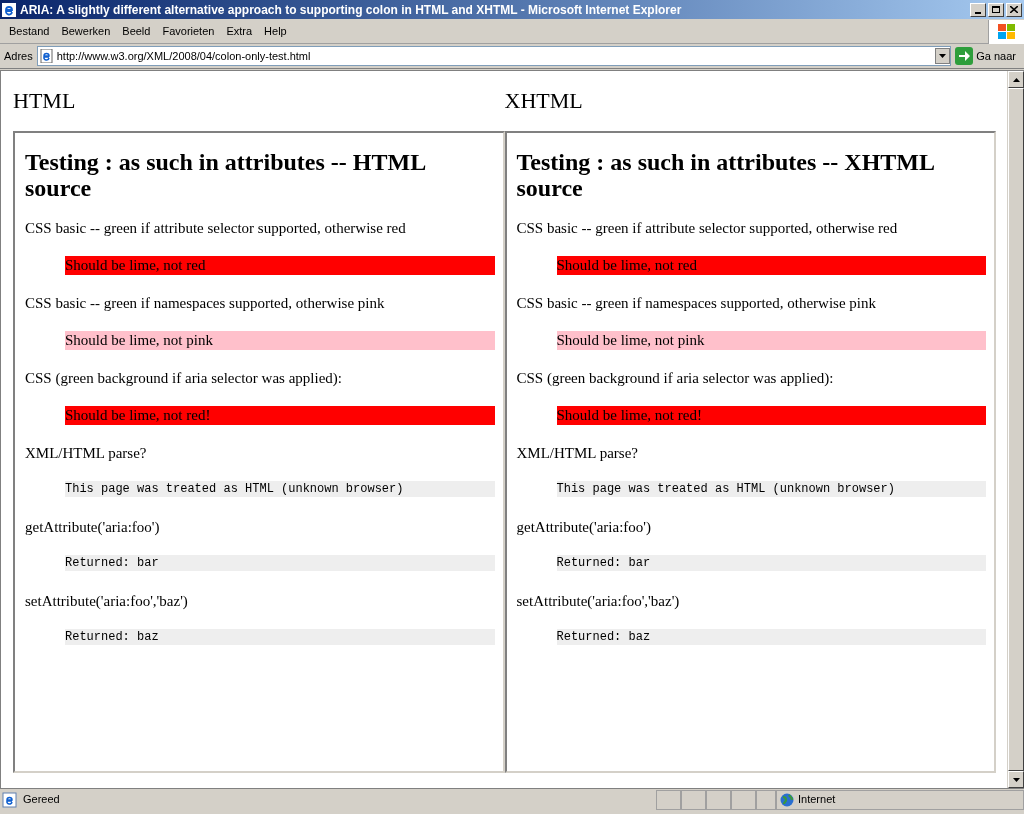  Describe the element at coordinates (987, 56) in the screenshot. I see `go-button: Ga naar` at that location.